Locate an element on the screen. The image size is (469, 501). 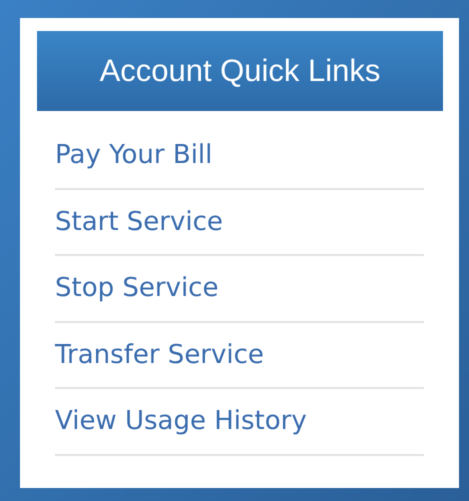
quick-link: Stop Service is located at coordinates (136, 288).